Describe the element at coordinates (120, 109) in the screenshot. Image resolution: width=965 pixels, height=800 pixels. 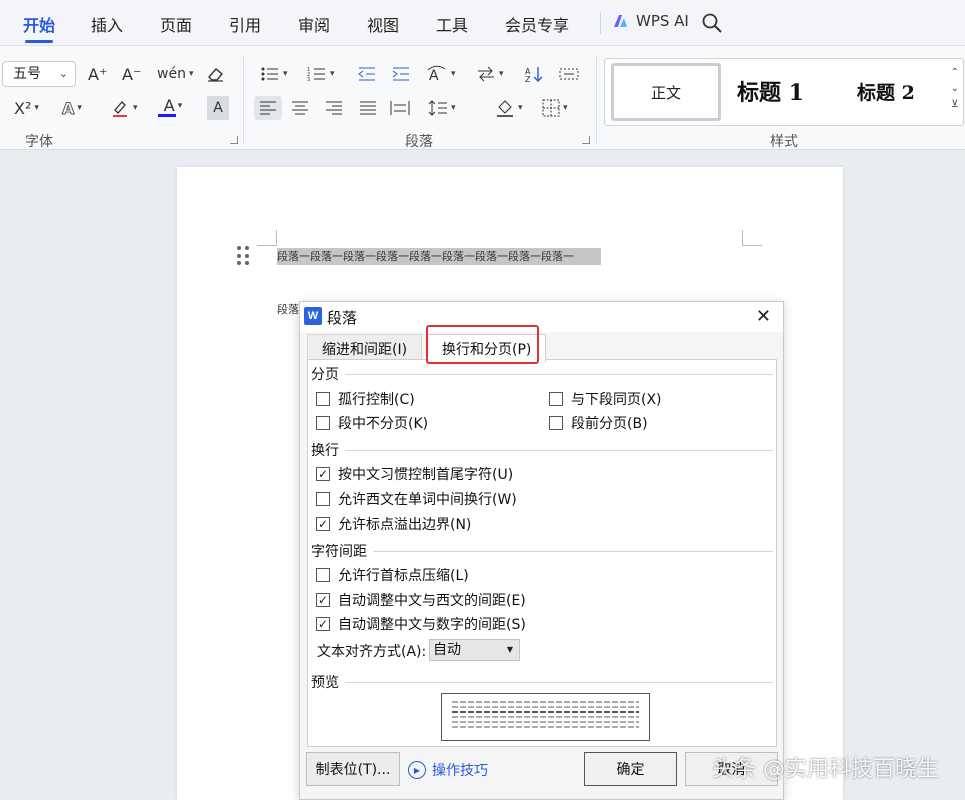
I see `highlighter-icon` at that location.